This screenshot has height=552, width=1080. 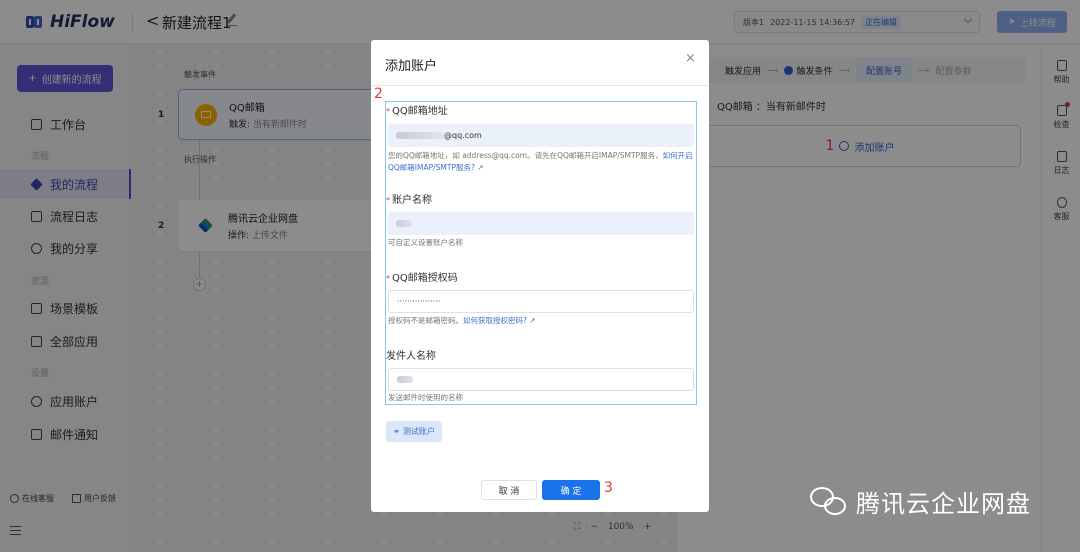 What do you see at coordinates (541, 223) in the screenshot?
I see `account-name-field` at bounding box center [541, 223].